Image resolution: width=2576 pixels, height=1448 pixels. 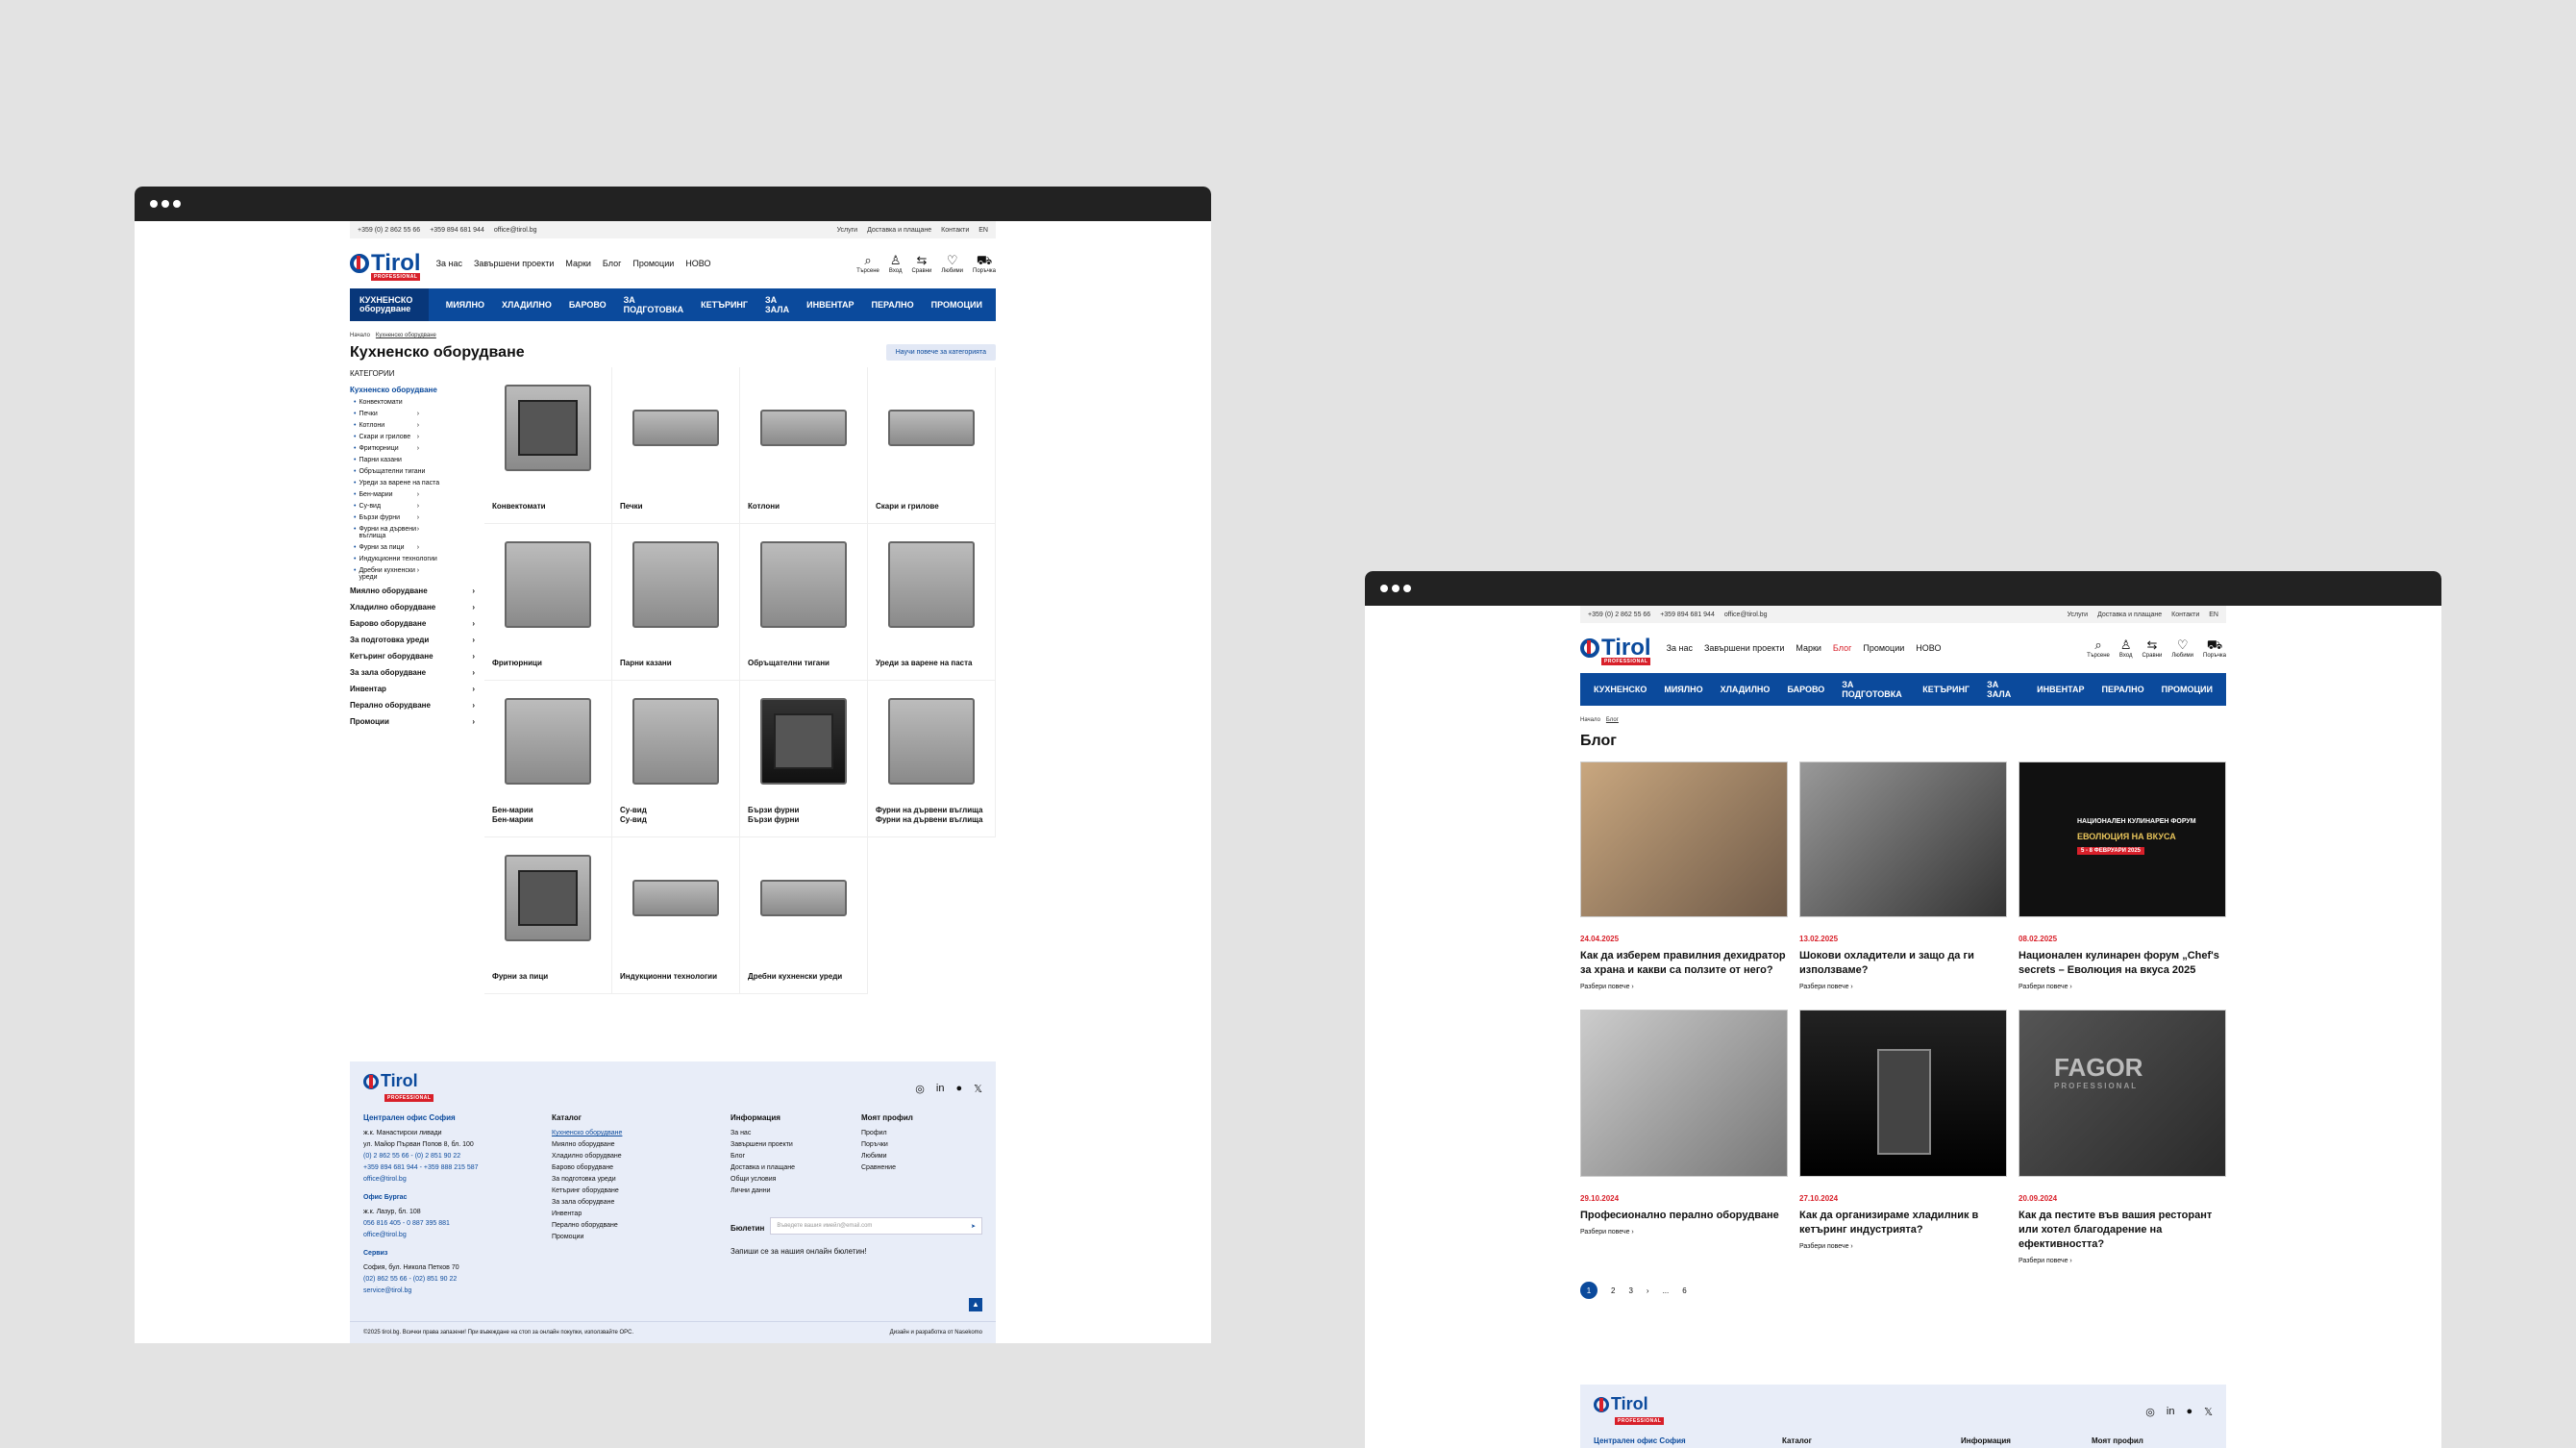 I want to click on sidebar-item-active: Кухненско оборудване, so click(x=412, y=390).